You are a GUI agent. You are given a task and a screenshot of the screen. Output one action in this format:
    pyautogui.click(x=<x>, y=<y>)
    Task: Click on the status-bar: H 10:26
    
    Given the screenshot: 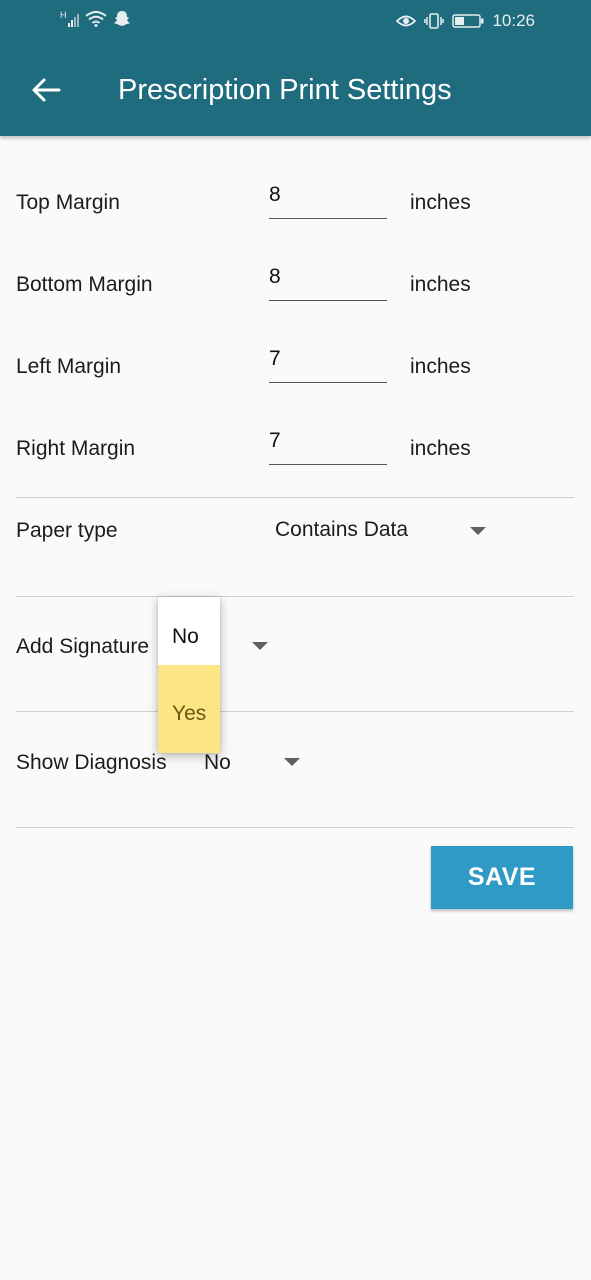 What is the action you would take?
    pyautogui.click(x=295, y=22)
    